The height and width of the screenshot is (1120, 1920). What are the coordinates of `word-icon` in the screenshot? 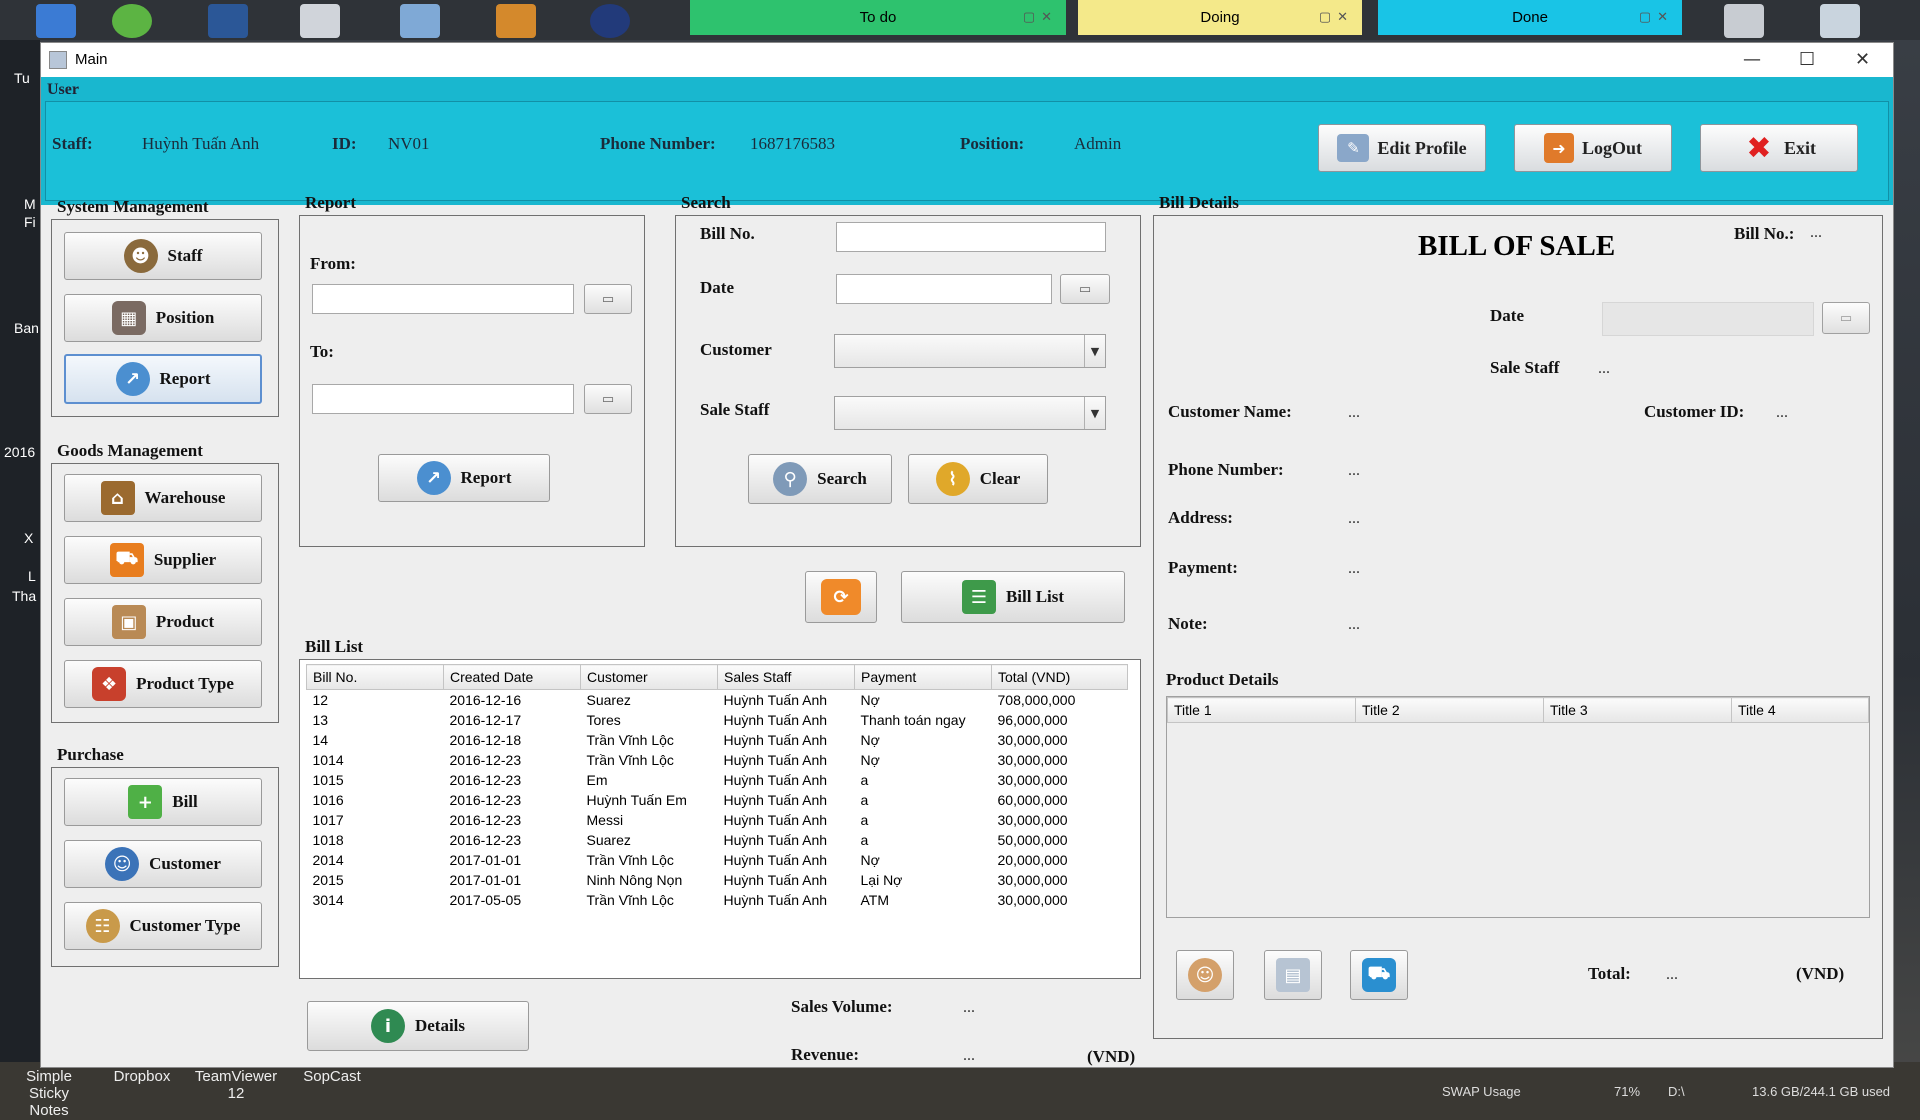 It's located at (228, 21).